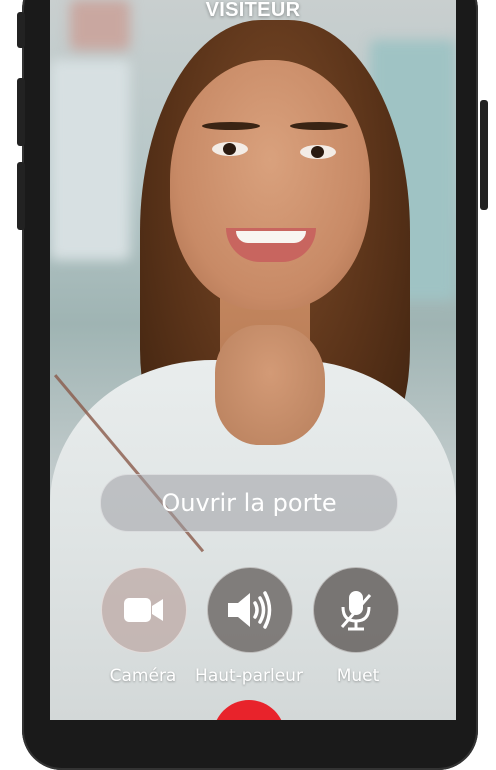 This screenshot has height=770, width=496. What do you see at coordinates (21, 196) in the screenshot?
I see `phone-volume-down-button` at bounding box center [21, 196].